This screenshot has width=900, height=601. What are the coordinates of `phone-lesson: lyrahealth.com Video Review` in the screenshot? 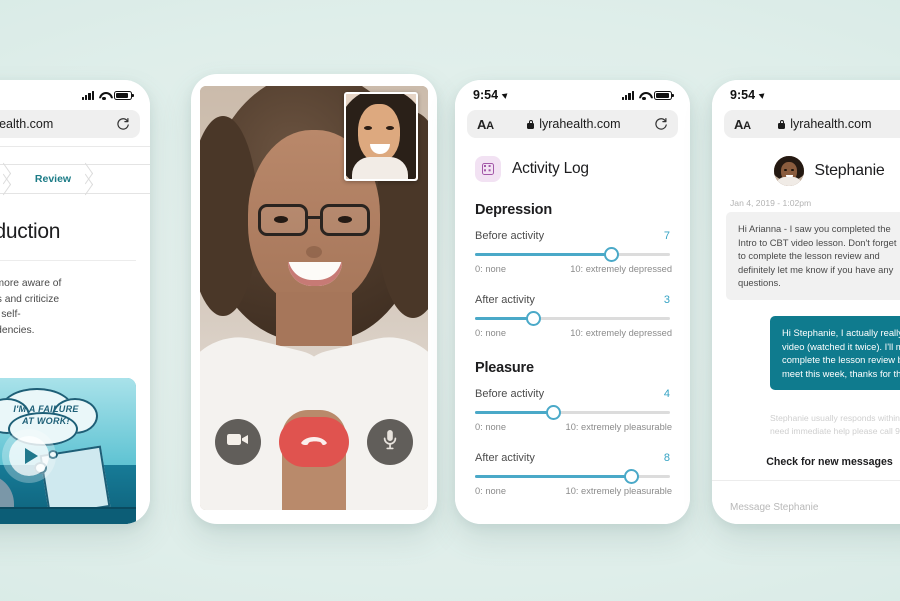 It's located at (75, 302).